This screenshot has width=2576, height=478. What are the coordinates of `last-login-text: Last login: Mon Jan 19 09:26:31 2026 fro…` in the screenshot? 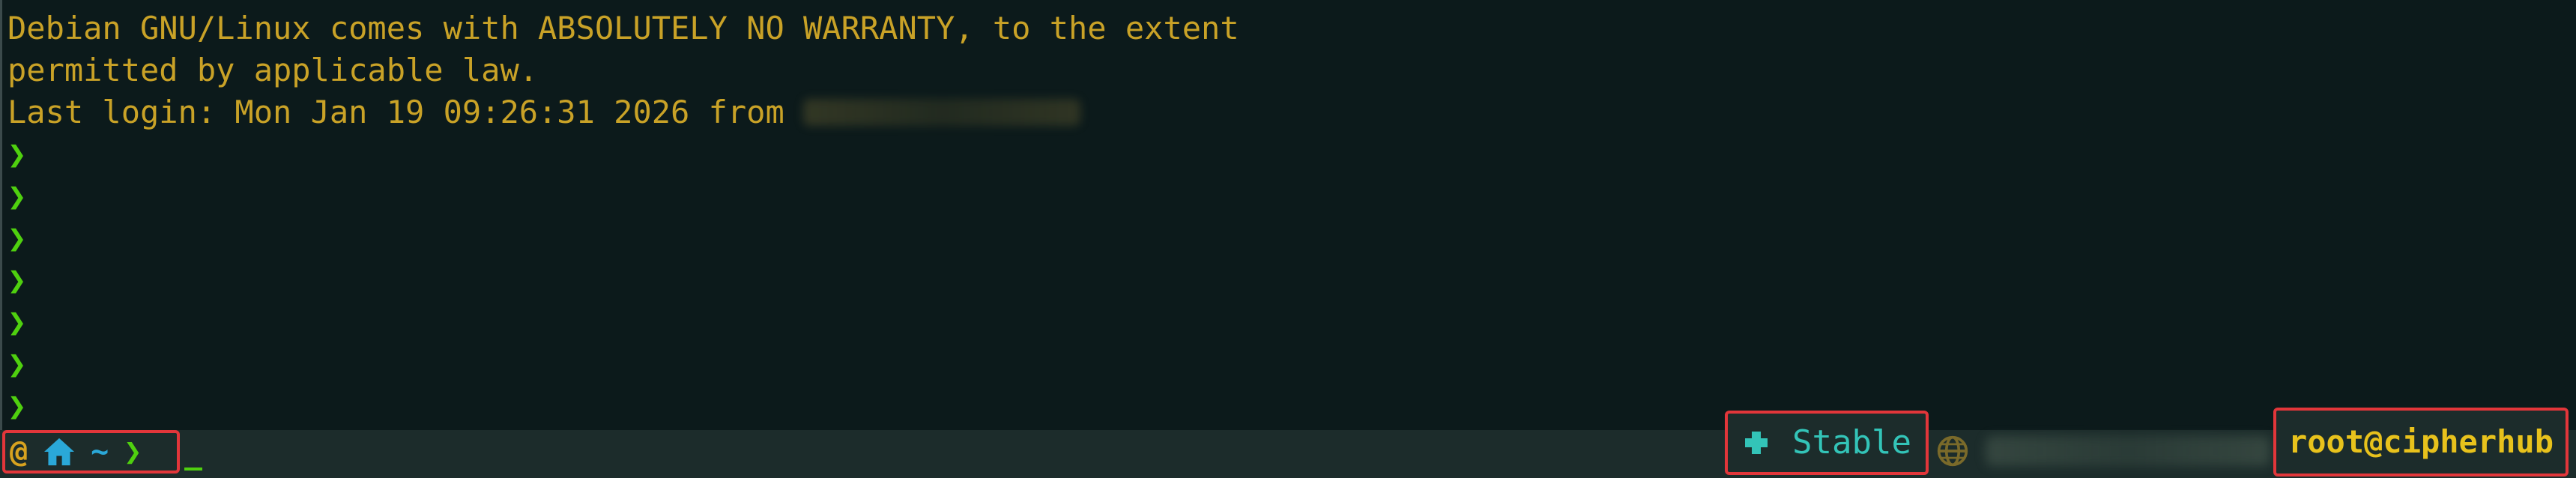 It's located at (395, 112).